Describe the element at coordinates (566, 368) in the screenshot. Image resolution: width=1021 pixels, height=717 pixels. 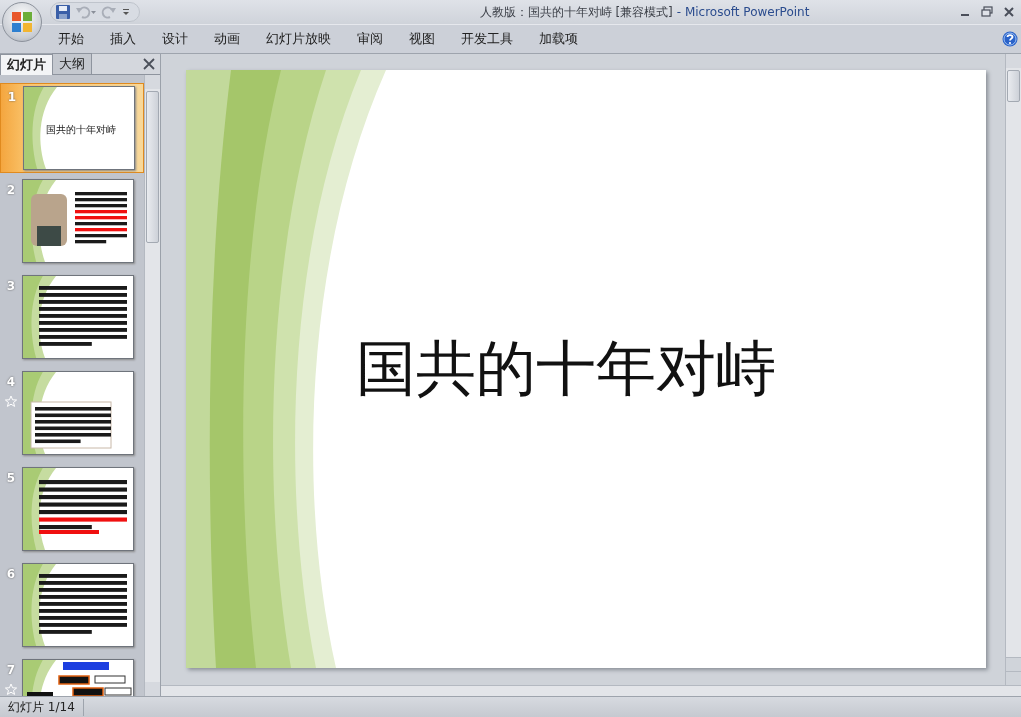
I see `slide-title: 国共的十年对峙` at that location.